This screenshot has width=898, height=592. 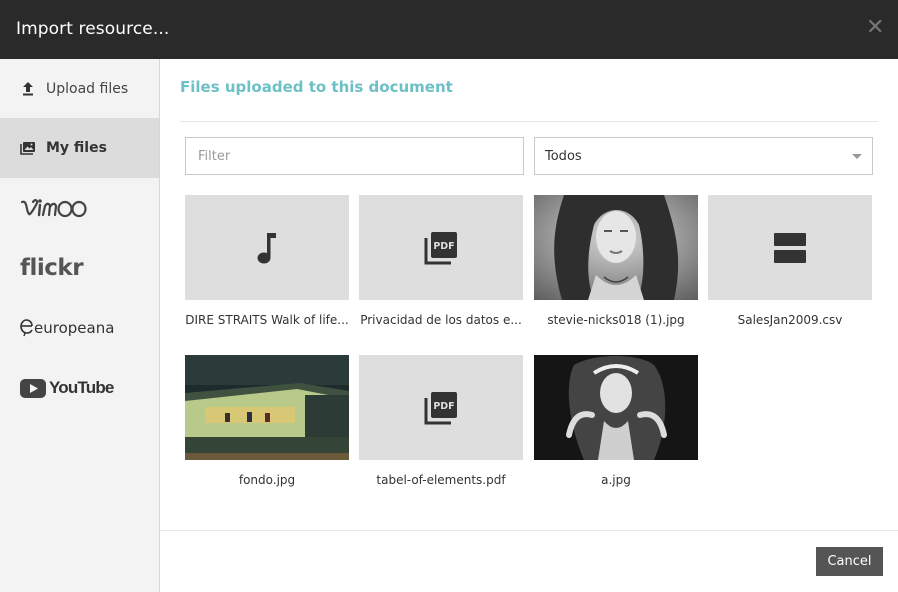 I want to click on sidebar-item-label: My files, so click(x=76, y=148).